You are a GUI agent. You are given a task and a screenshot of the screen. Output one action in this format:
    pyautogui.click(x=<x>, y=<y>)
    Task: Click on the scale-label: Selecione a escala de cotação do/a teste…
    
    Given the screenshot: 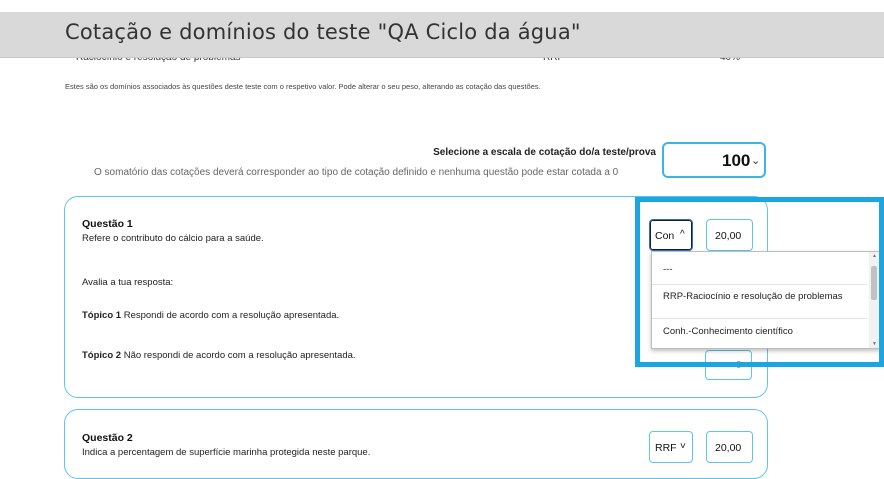 What is the action you would take?
    pyautogui.click(x=544, y=152)
    